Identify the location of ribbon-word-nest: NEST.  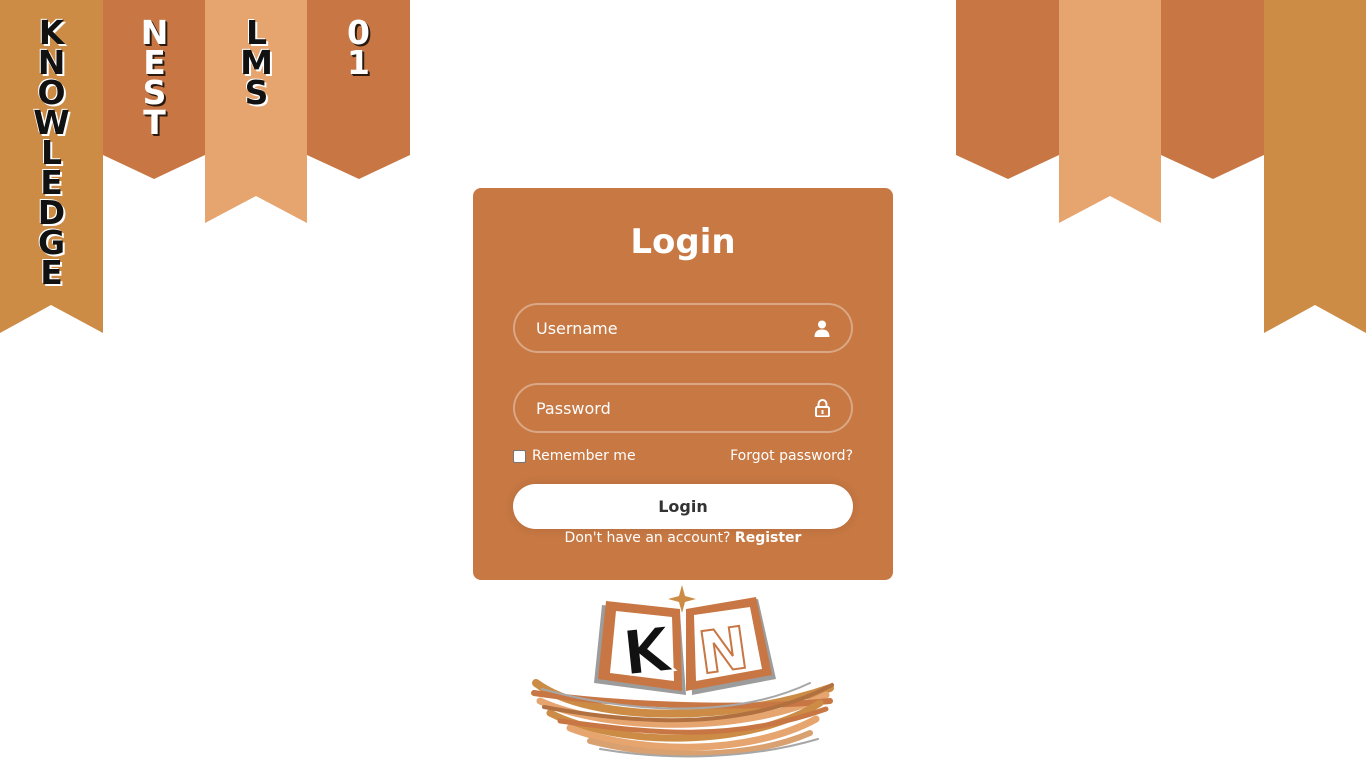
(155, 71).